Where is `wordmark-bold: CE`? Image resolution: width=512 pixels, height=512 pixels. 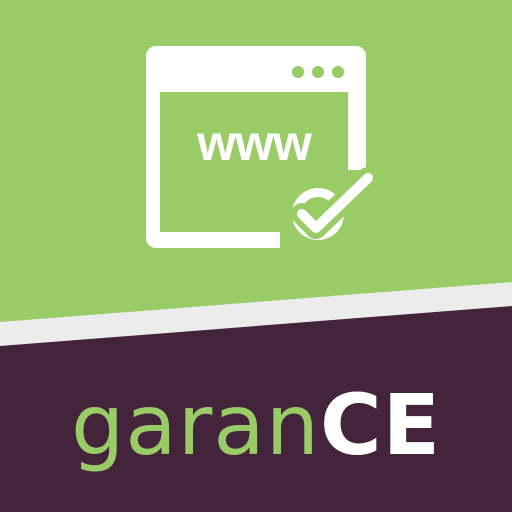
wordmark-bold: CE is located at coordinates (381, 425).